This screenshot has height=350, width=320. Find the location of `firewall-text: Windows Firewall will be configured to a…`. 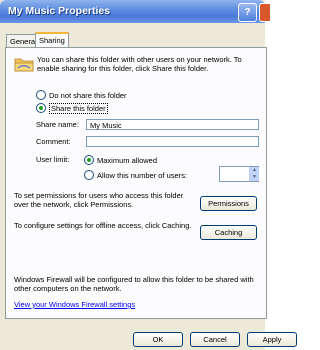

firewall-text: Windows Firewall will be configured to a… is located at coordinates (134, 284).